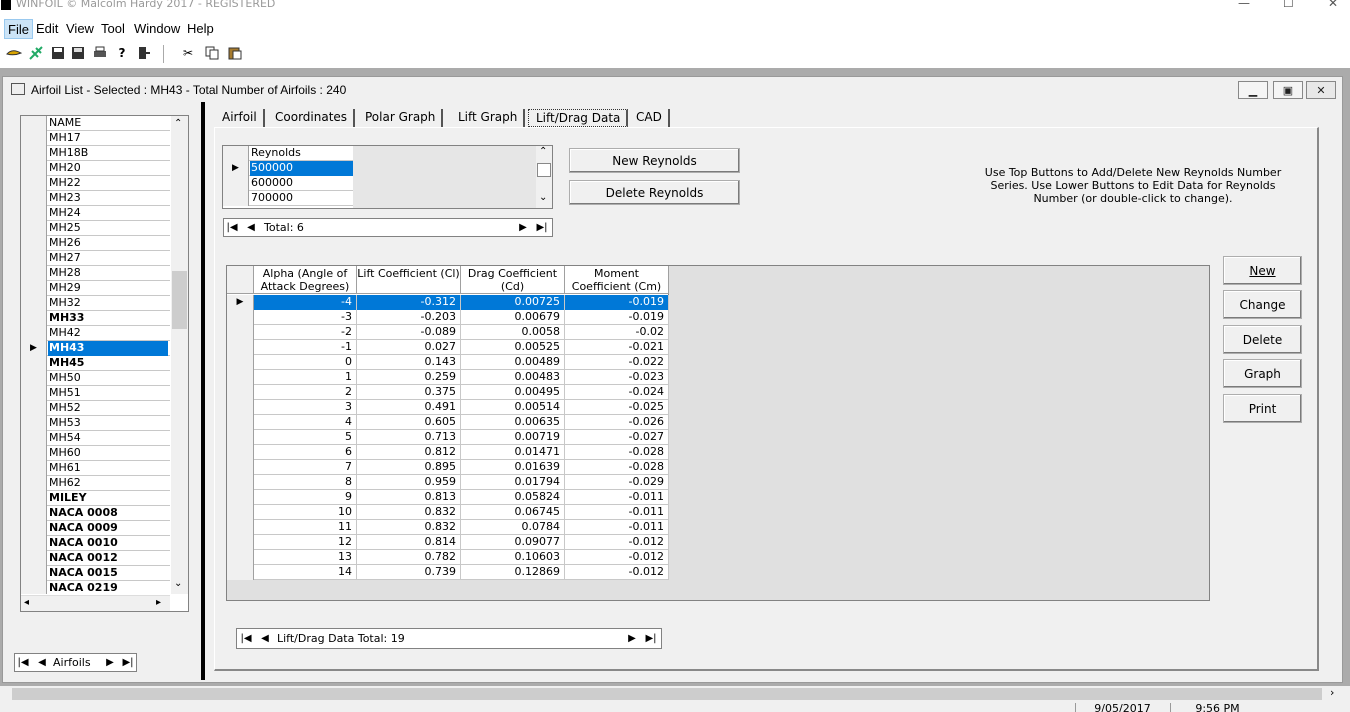  Describe the element at coordinates (653, 118) in the screenshot. I see `tab-cad: CAD` at that location.